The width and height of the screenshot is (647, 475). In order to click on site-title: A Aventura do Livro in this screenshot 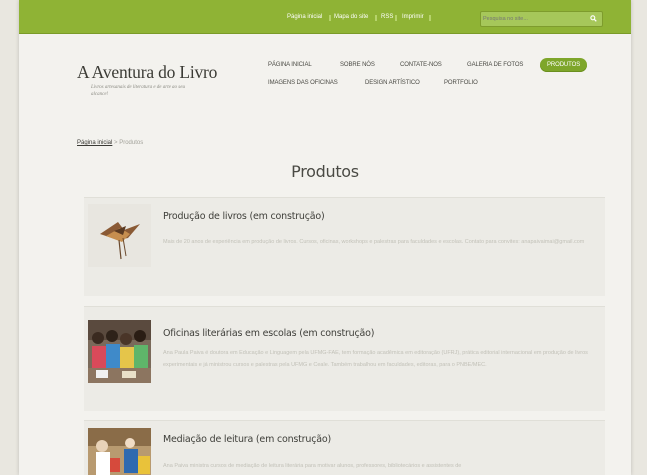, I will do `click(147, 72)`.